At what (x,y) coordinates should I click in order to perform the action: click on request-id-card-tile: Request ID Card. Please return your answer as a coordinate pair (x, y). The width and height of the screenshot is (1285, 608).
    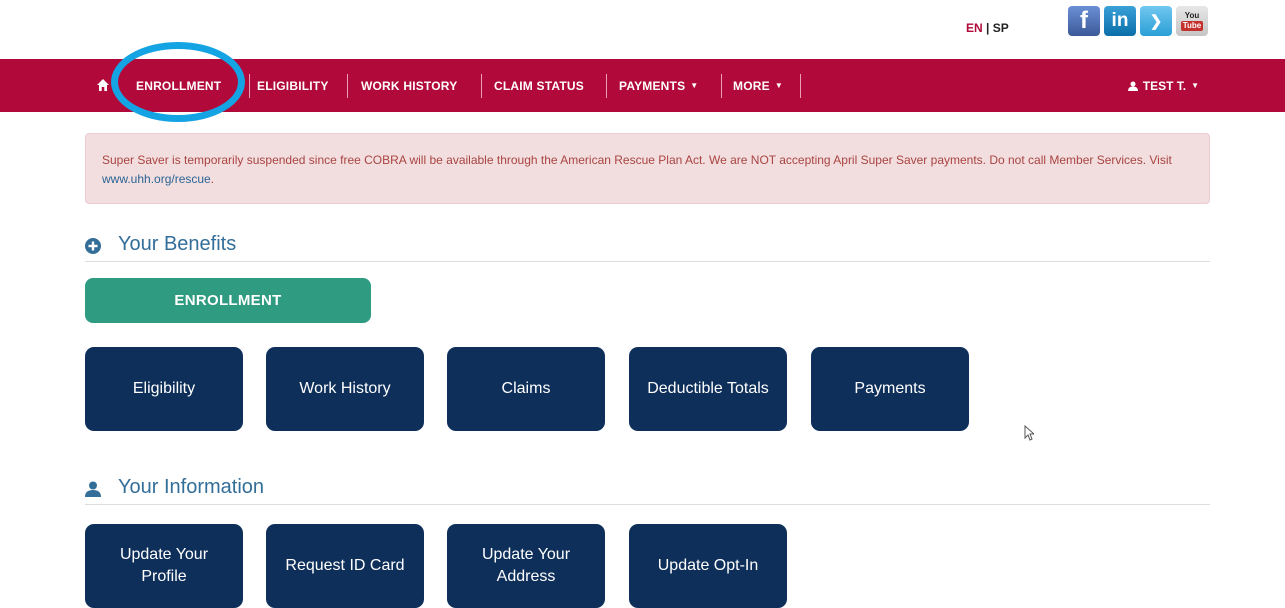
    Looking at the image, I should click on (345, 566).